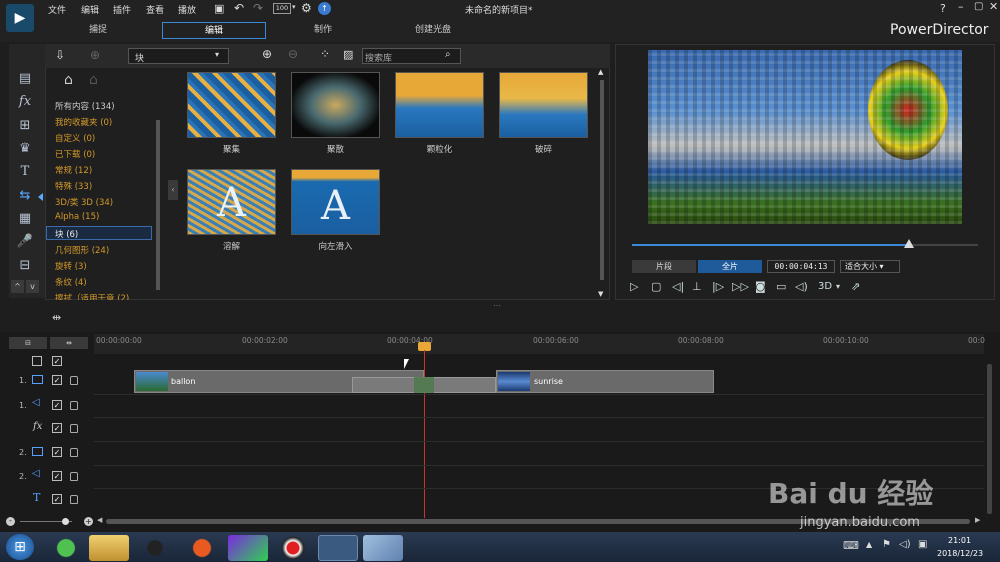  Describe the element at coordinates (293, 54) in the screenshot. I see `remove-icon: ⊖` at that location.